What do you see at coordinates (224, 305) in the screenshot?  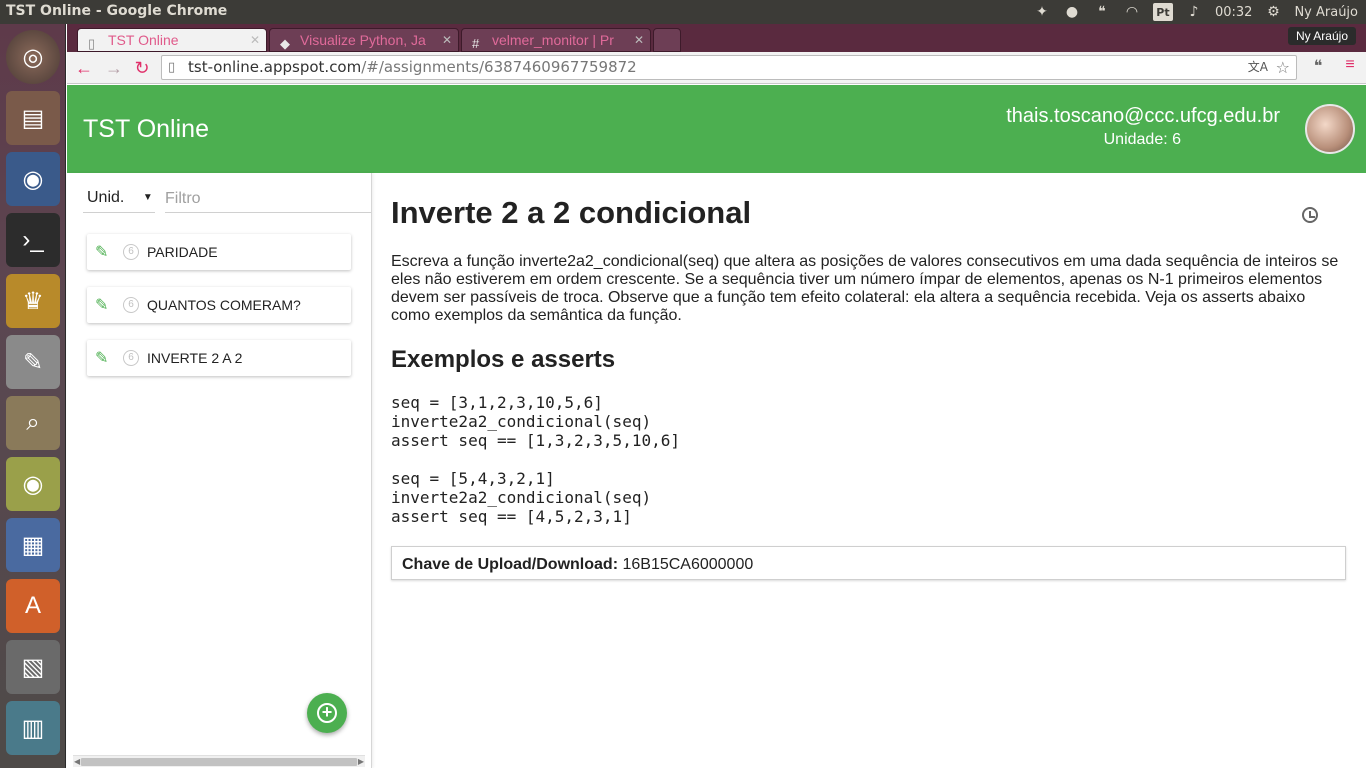 I see `assignment-label: QUANTOS COMERAM?` at bounding box center [224, 305].